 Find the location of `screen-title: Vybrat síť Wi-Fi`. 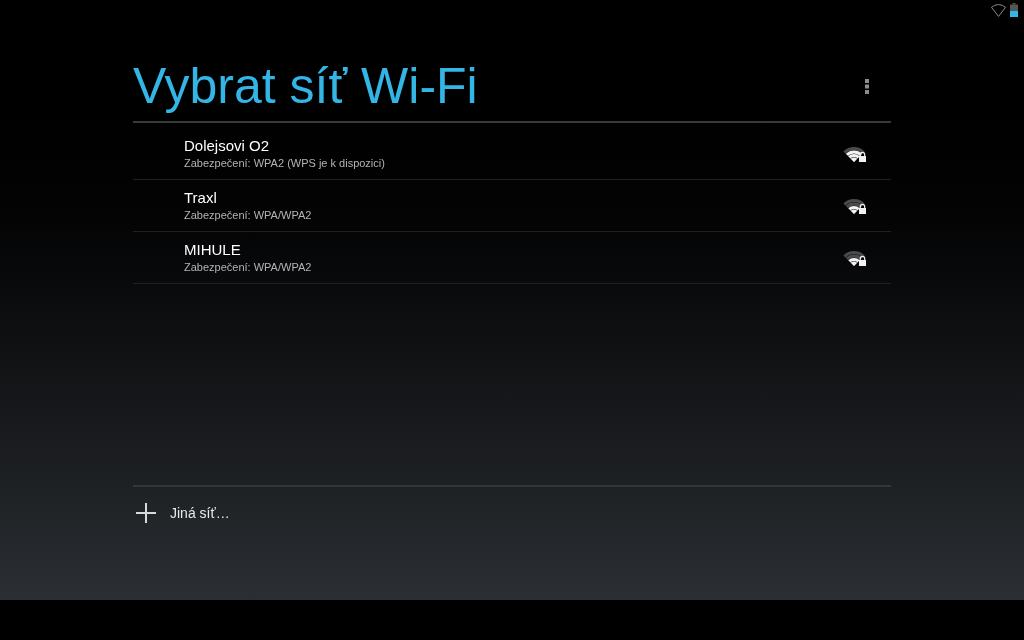

screen-title: Vybrat síť Wi-Fi is located at coordinates (305, 86).